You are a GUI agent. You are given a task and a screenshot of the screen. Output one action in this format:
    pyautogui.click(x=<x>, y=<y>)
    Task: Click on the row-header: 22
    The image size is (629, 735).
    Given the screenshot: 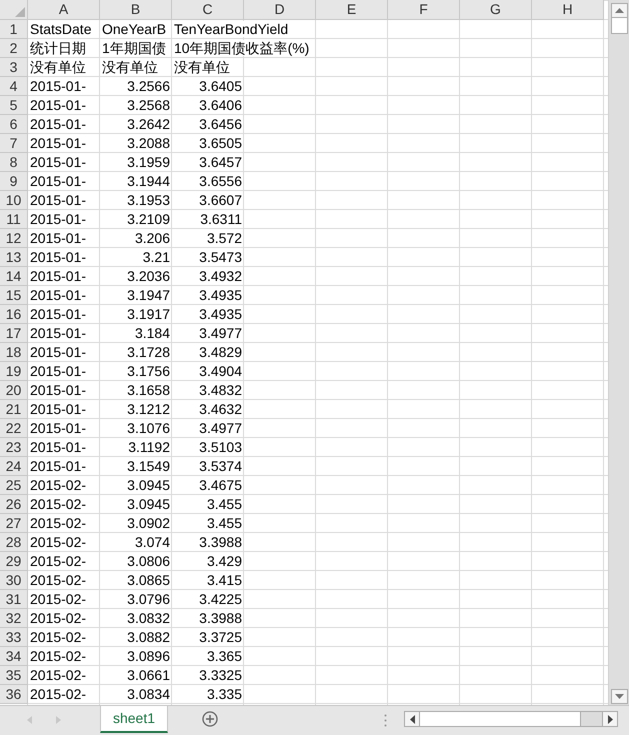 What is the action you would take?
    pyautogui.click(x=14, y=428)
    